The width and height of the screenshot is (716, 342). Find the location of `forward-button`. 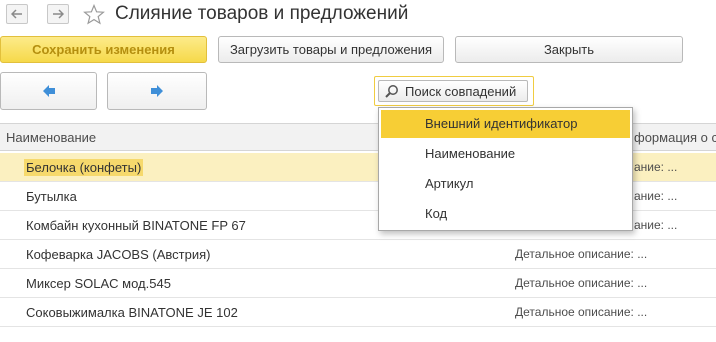

forward-button is located at coordinates (58, 14).